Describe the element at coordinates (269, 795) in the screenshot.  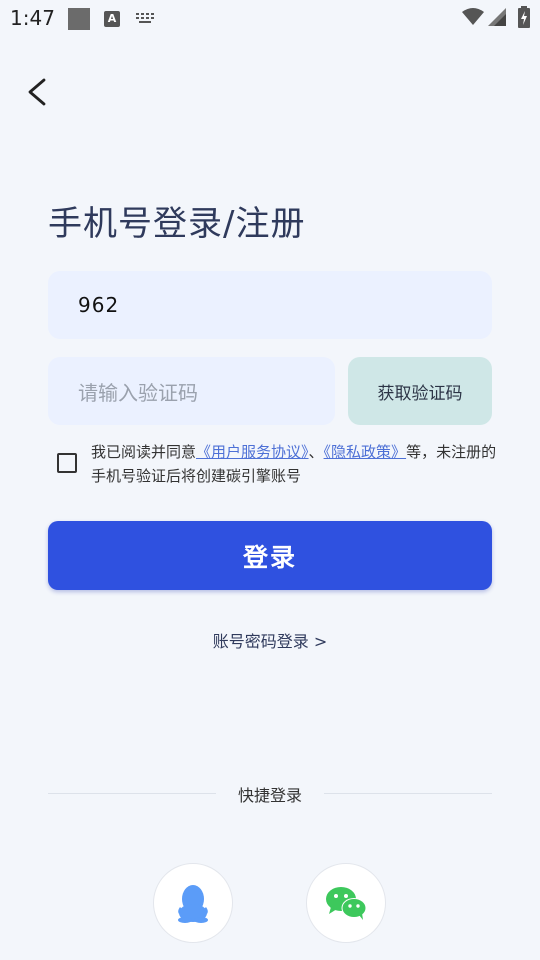
I see `quick-login-label: 快捷登录` at that location.